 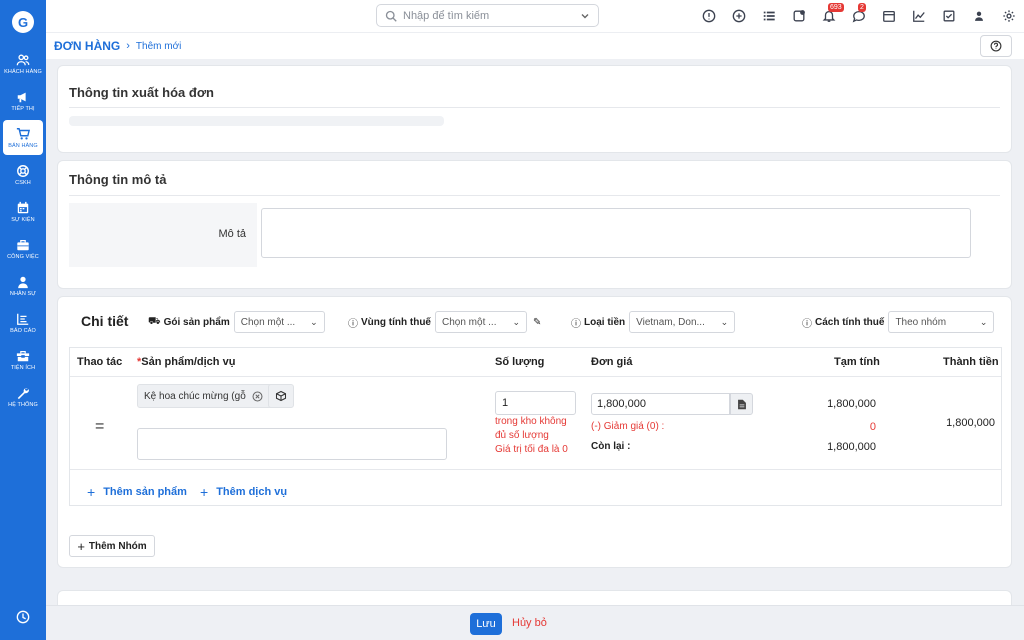 I want to click on sidebar-item-events: SỰ KIỆN, so click(x=23, y=211).